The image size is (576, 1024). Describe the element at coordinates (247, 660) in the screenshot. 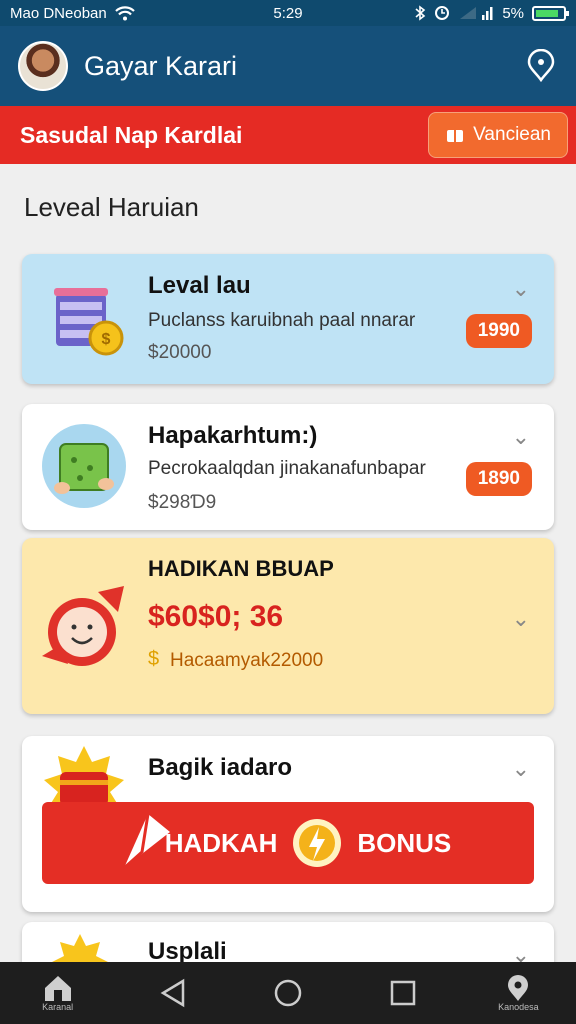

I see `card-subtitle: Hacaamyak22000` at that location.